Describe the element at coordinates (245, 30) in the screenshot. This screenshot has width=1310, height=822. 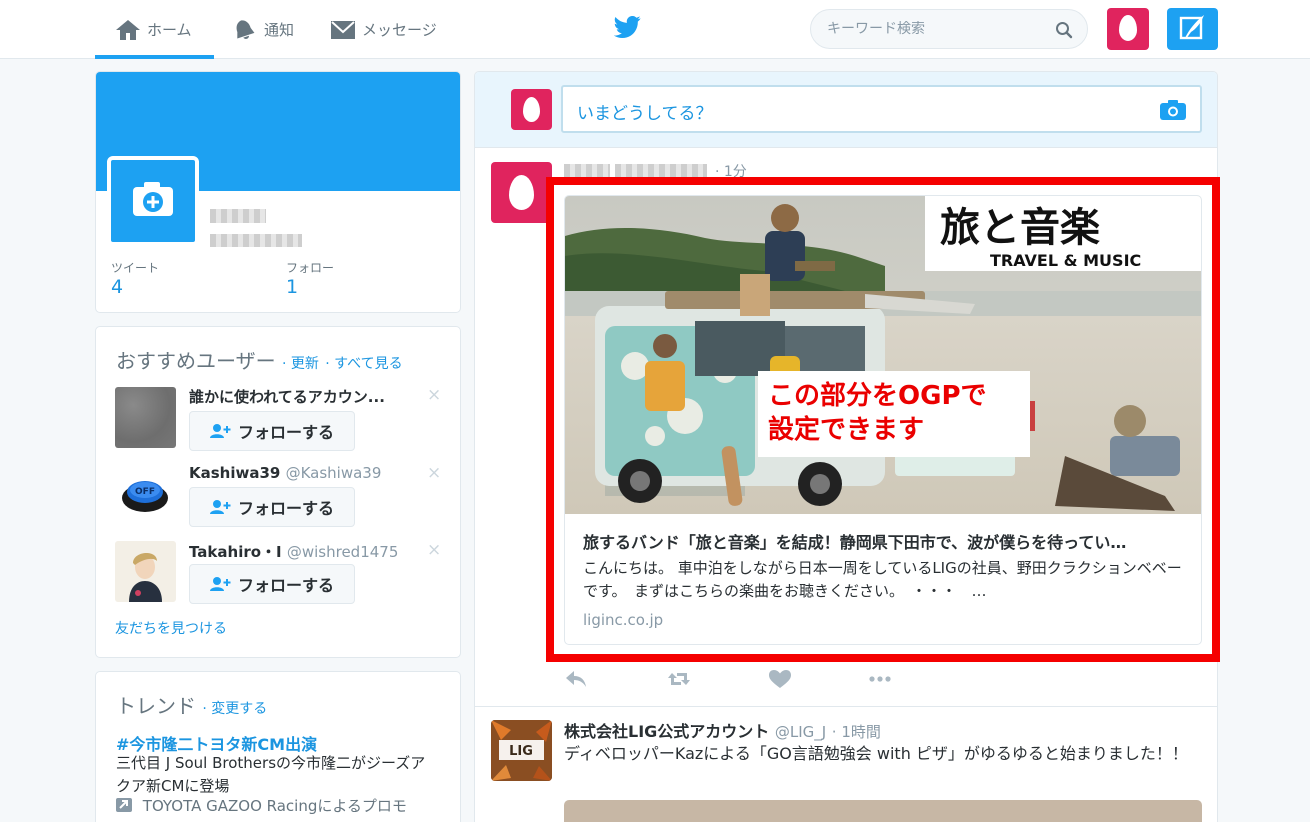
I see `bell-icon` at that location.